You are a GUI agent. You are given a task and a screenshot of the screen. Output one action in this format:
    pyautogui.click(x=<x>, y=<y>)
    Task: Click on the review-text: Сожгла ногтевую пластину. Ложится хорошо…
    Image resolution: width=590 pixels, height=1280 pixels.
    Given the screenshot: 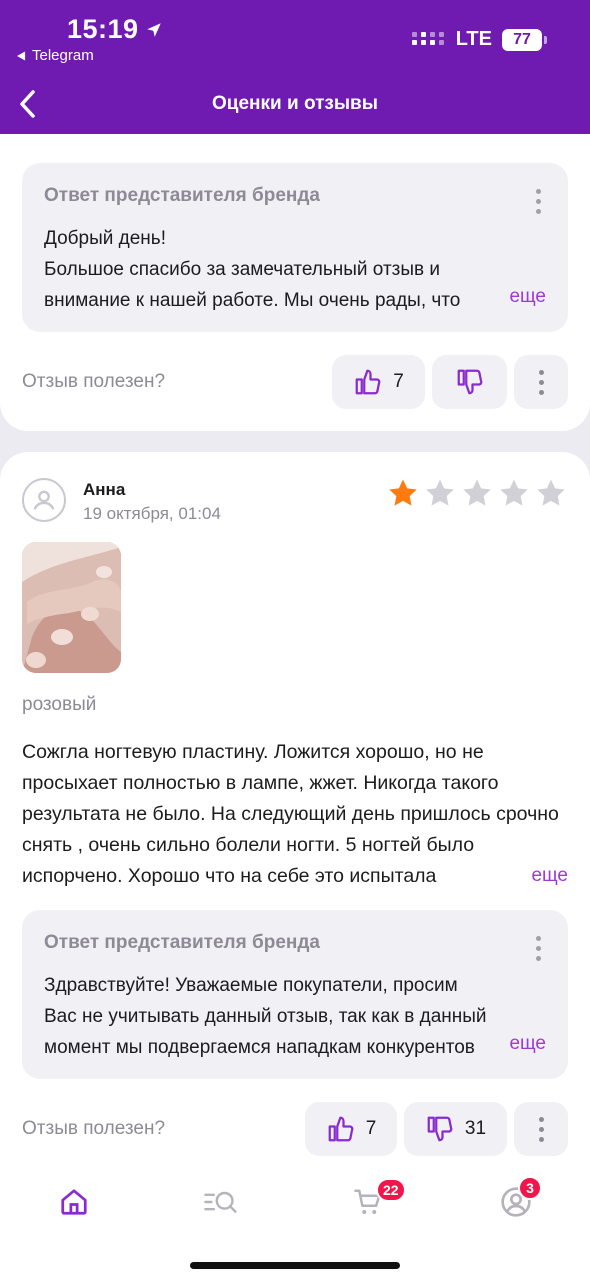 What is the action you would take?
    pyautogui.click(x=290, y=814)
    